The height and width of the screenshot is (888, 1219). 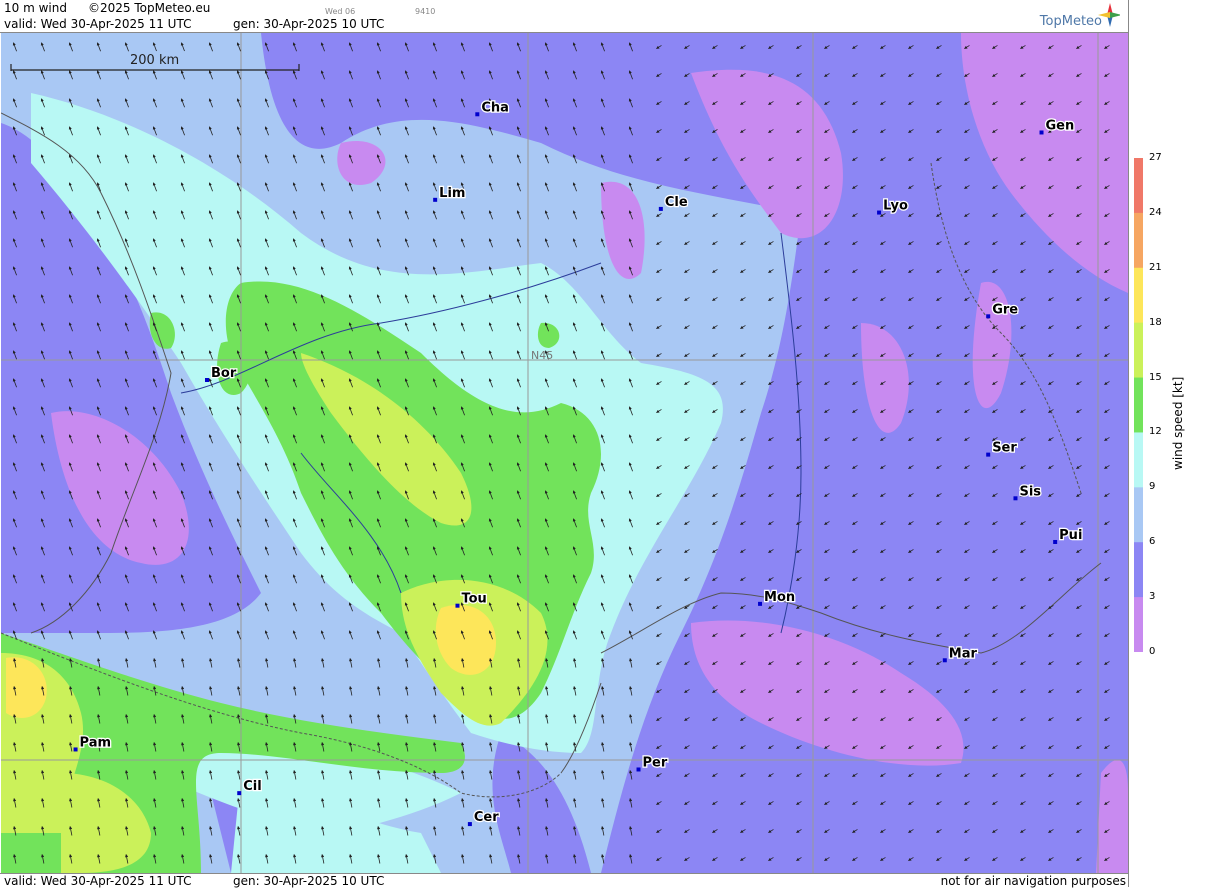 What do you see at coordinates (98, 24) in the screenshot?
I see `valid-time: valid: Wed 30-Apr-2025 11 UTC` at bounding box center [98, 24].